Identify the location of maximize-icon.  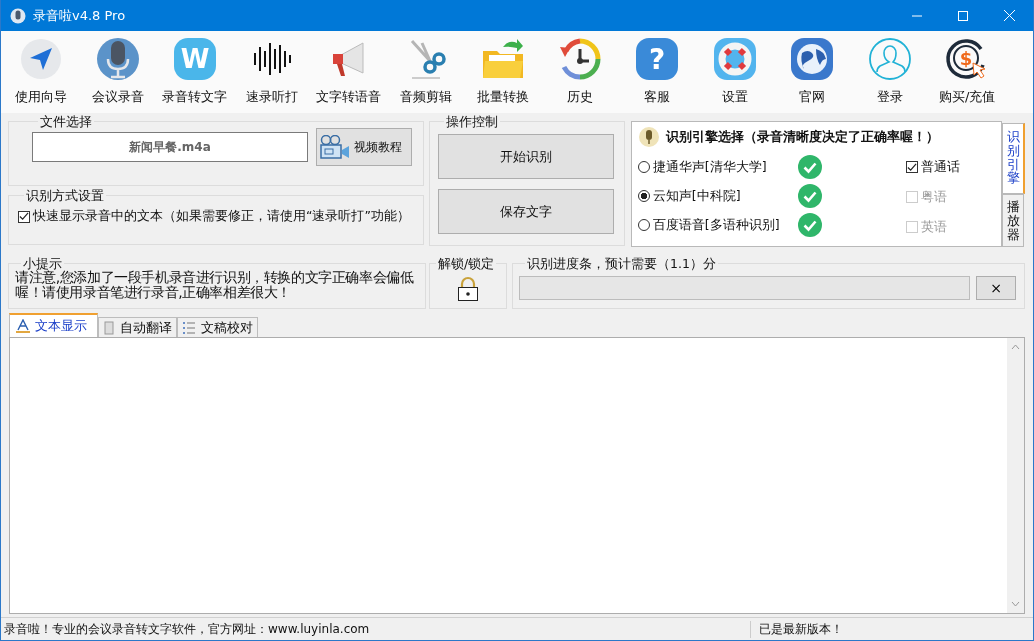
(963, 15).